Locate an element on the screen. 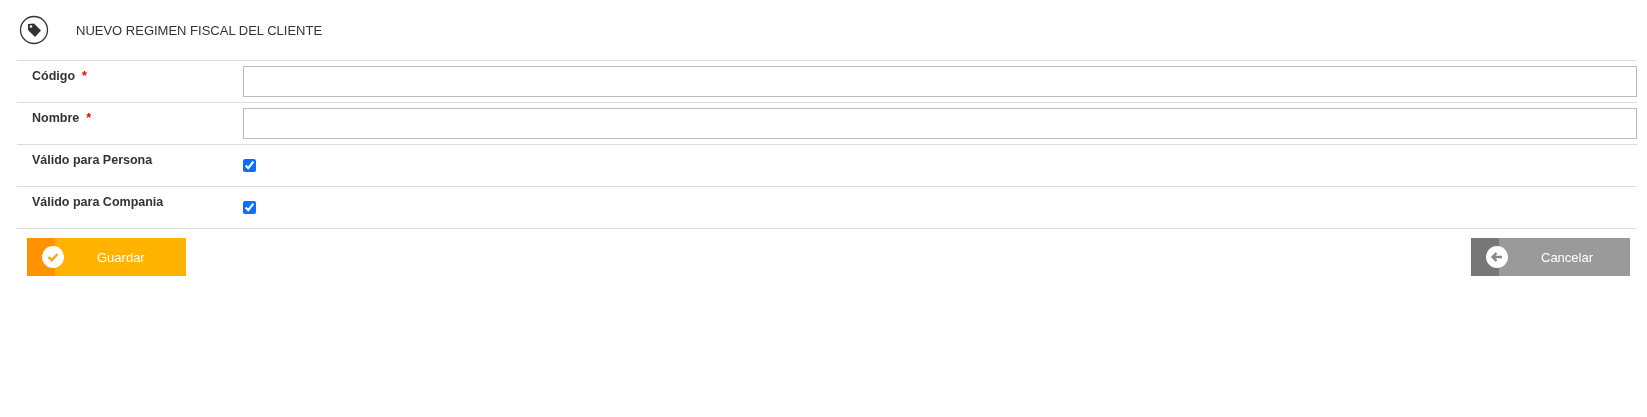 This screenshot has width=1647, height=417. field-label: Nombre is located at coordinates (56, 118).